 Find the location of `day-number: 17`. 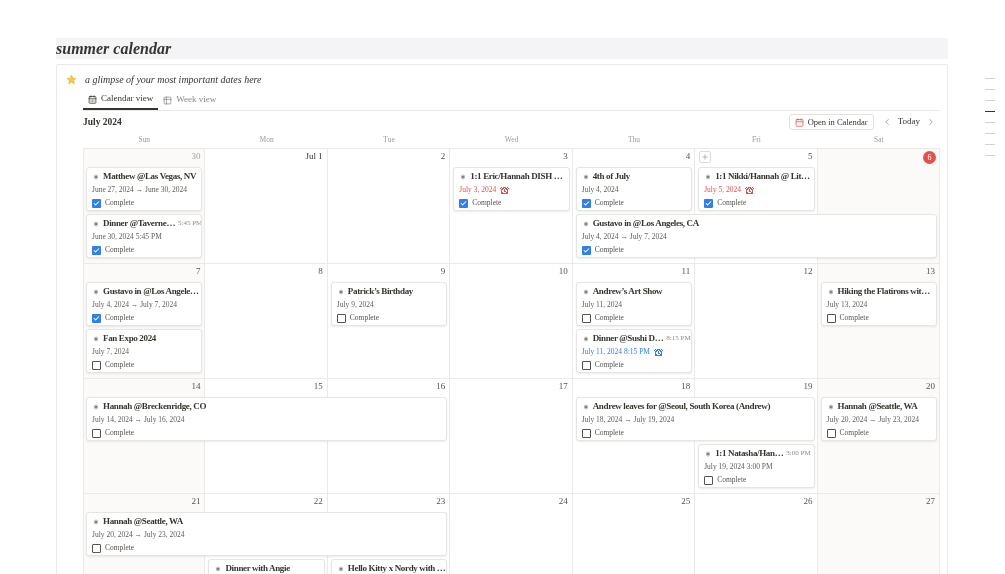

day-number: 17 is located at coordinates (563, 386).